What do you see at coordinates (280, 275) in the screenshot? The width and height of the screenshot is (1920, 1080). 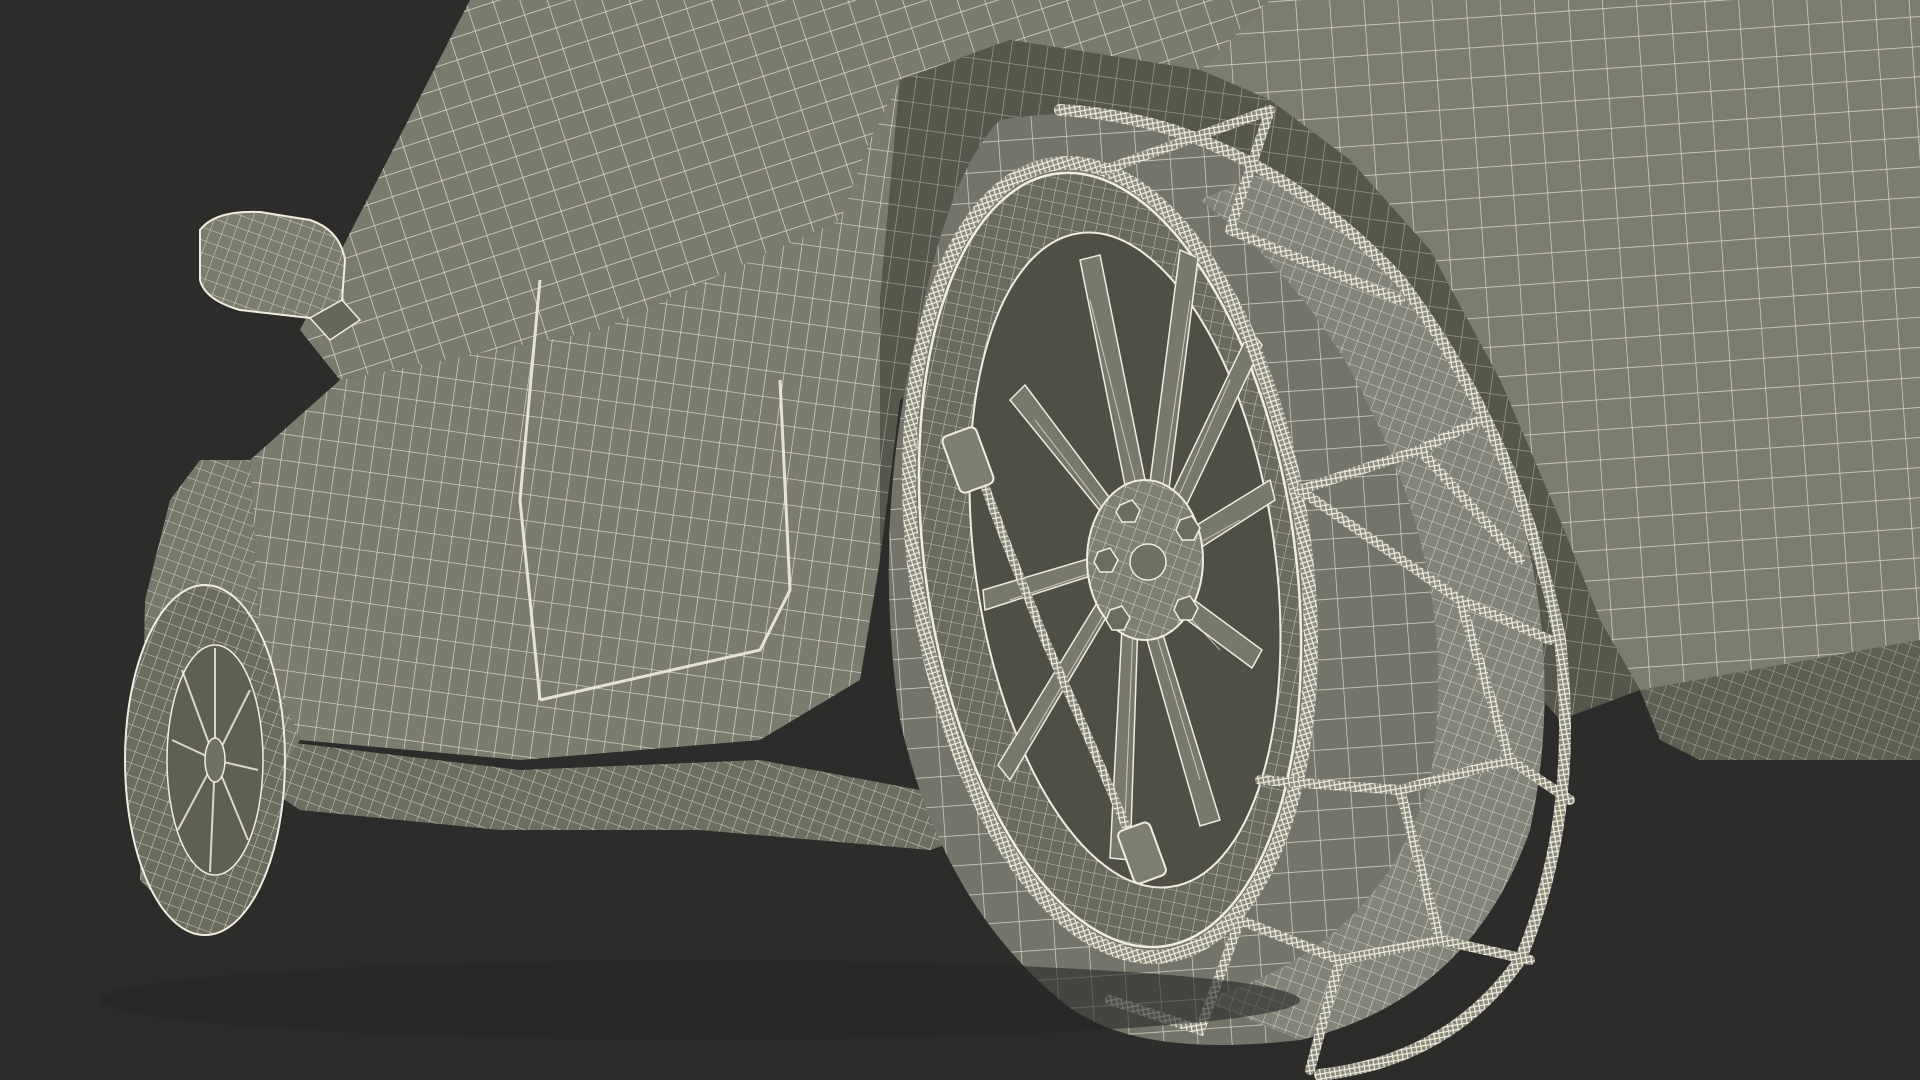 I see `side-mirror` at bounding box center [280, 275].